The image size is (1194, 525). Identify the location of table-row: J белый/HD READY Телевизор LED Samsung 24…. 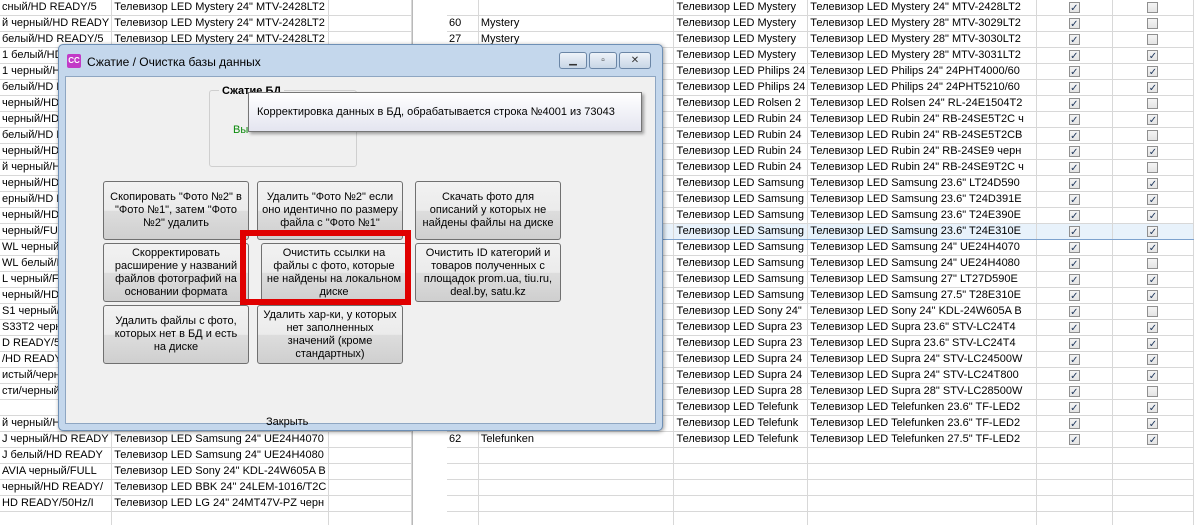
(206, 455).